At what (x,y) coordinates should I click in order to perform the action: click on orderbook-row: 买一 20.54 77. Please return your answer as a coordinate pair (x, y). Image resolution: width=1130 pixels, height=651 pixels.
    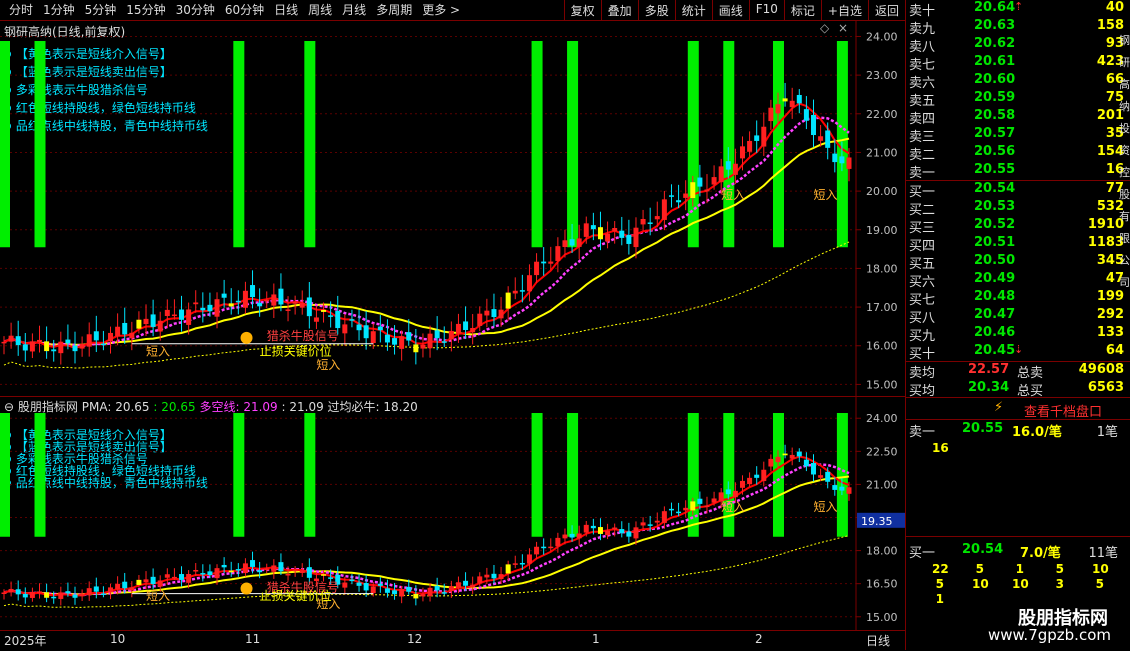
    Looking at the image, I should click on (1016, 190).